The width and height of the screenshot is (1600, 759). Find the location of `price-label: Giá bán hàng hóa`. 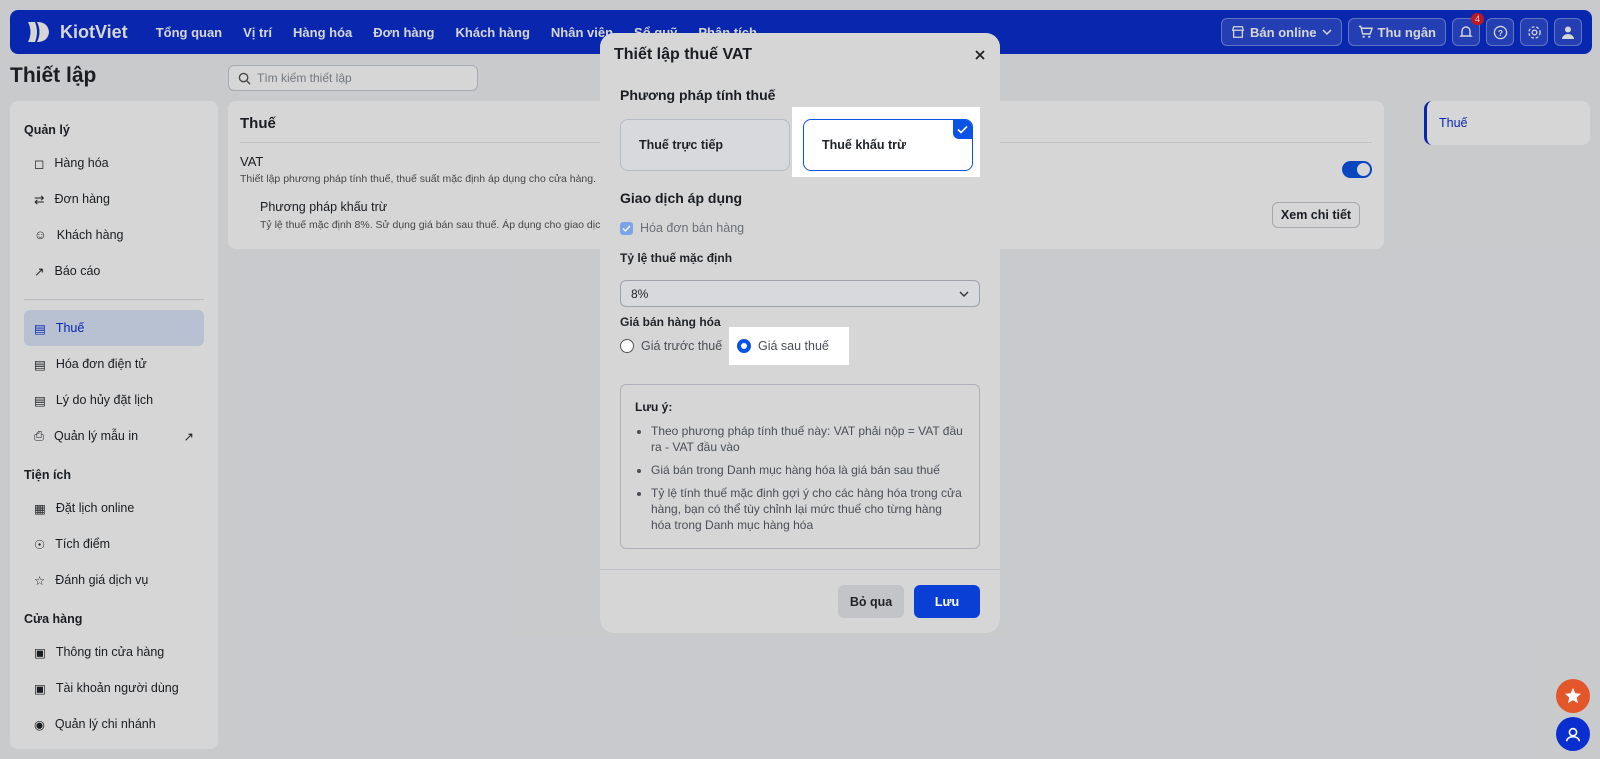

price-label: Giá bán hàng hóa is located at coordinates (670, 322).